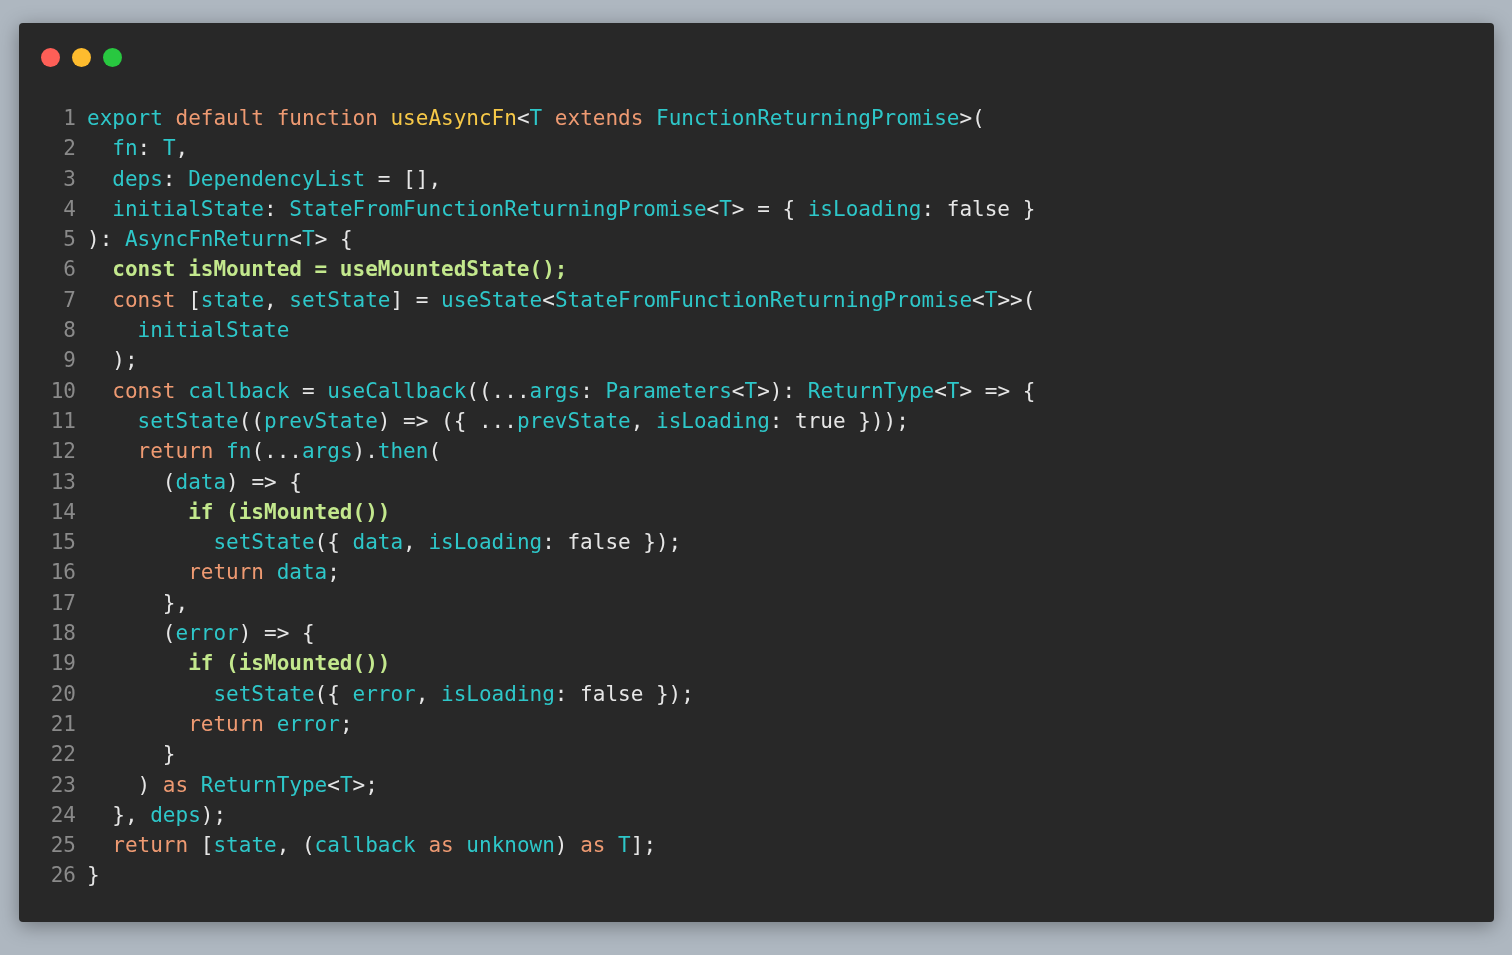  Describe the element at coordinates (69, 331) in the screenshot. I see `line-number: 8` at that location.